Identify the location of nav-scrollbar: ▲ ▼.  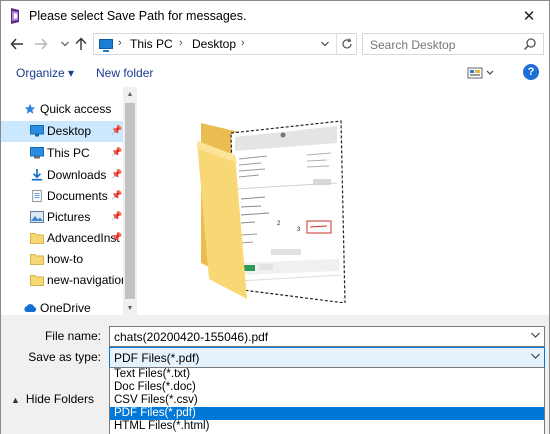
(130, 201).